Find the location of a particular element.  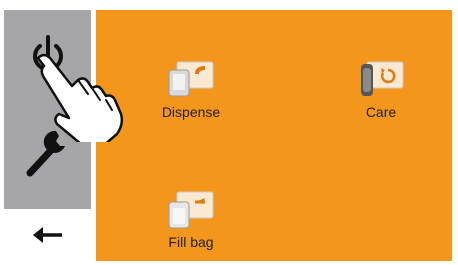

tile-dispense-label: Dispense is located at coordinates (191, 112).